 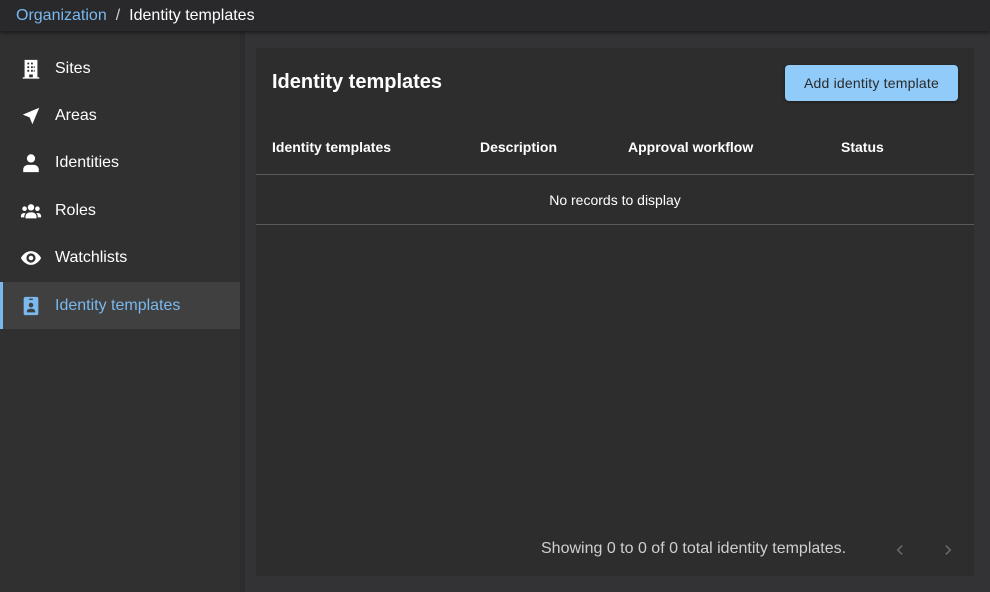 I want to click on breadcrumb-organization-link: Organization, so click(x=61, y=16).